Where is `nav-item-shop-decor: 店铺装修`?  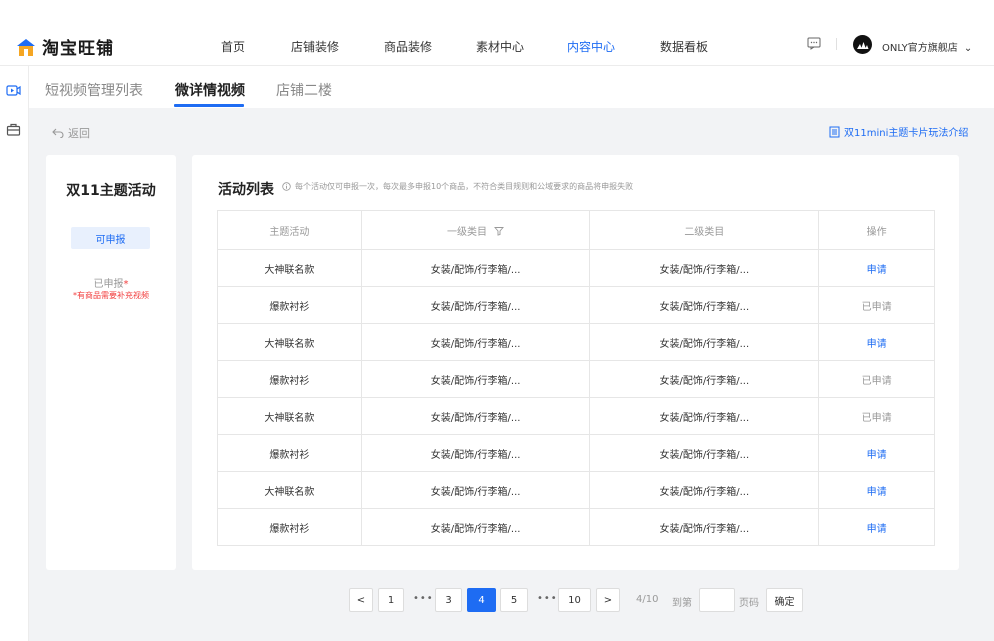
nav-item-shop-decor: 店铺装修 is located at coordinates (315, 46).